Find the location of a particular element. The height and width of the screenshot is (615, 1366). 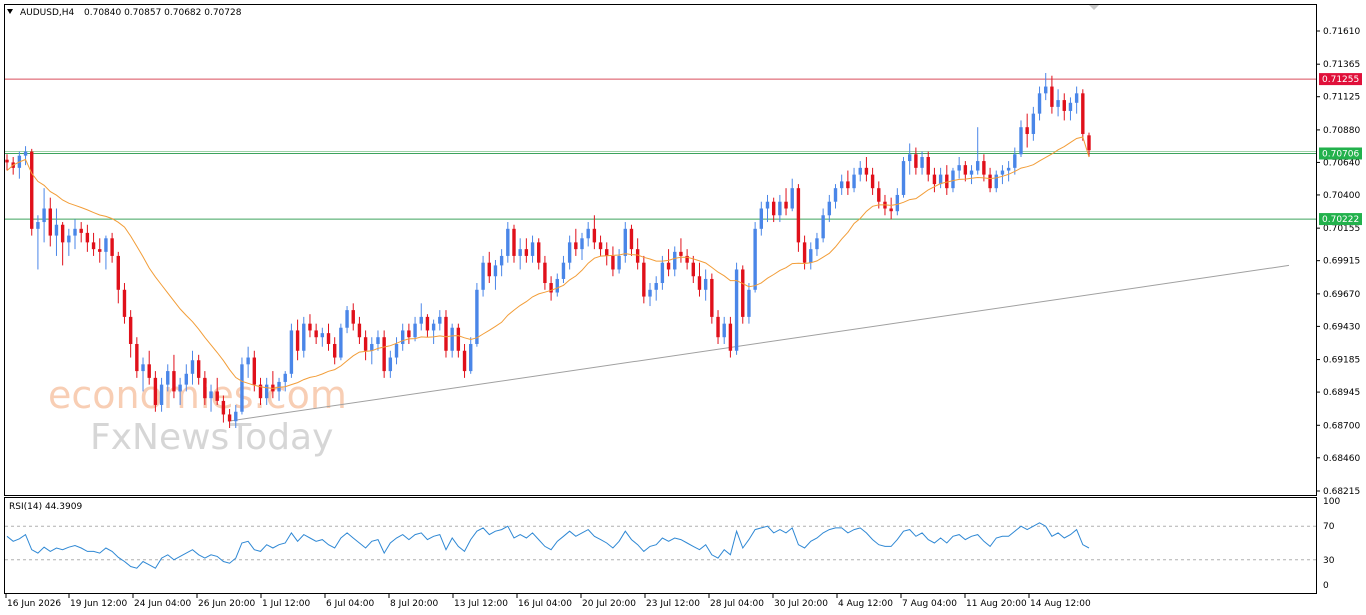

time-label: 8 Jul 20:00 is located at coordinates (414, 604).